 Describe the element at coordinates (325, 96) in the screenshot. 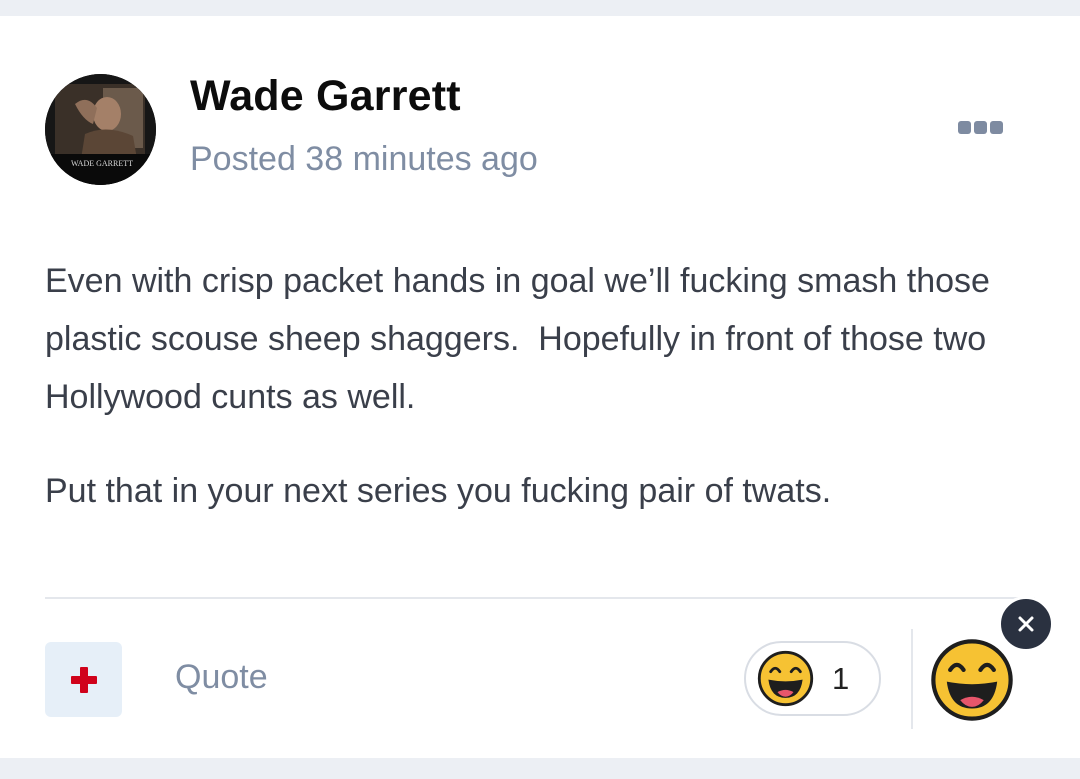

I see `author-name: Wade Garrett` at that location.